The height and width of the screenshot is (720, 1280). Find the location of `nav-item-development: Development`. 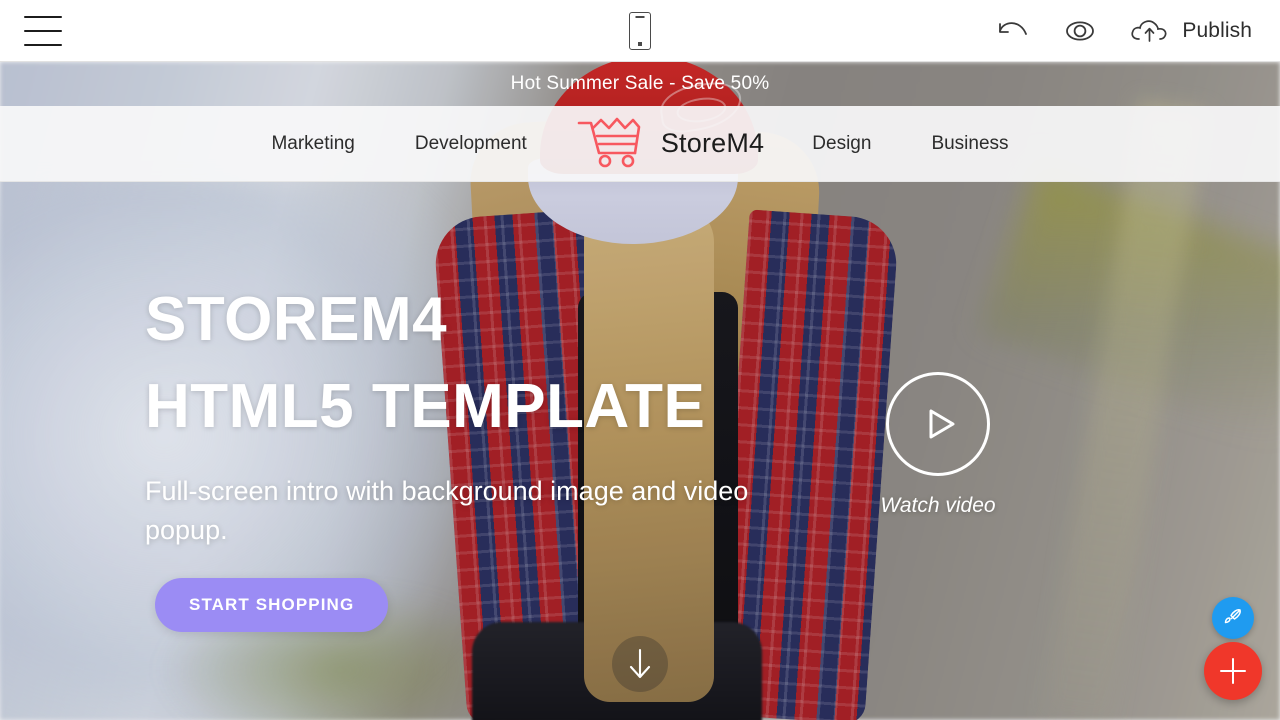

nav-item-development: Development is located at coordinates (471, 144).